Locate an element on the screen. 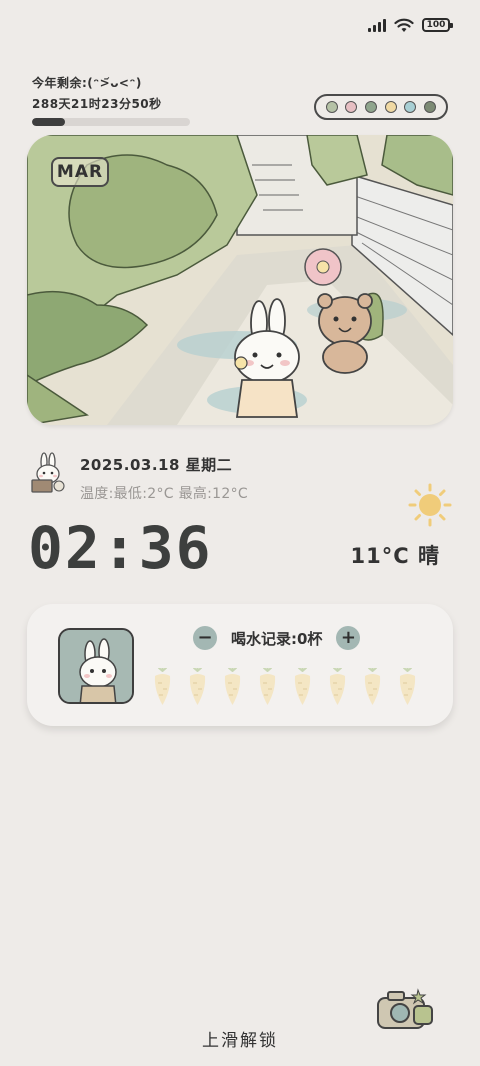 The height and width of the screenshot is (1066, 480). water-increase-button: + is located at coordinates (348, 638).